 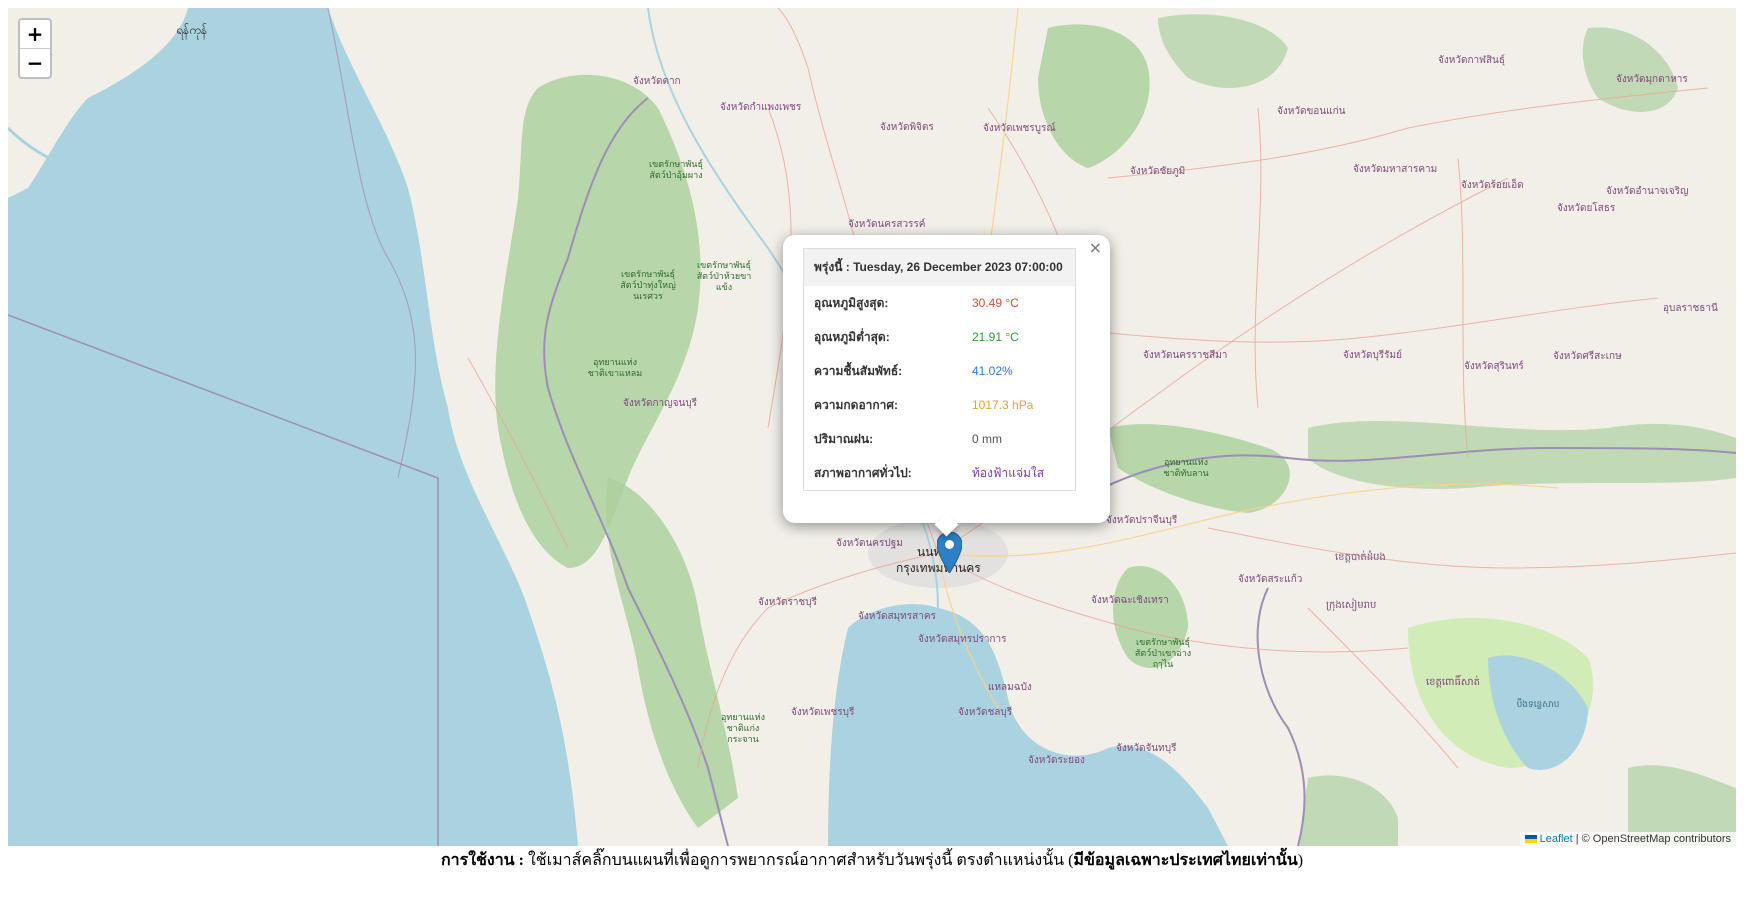 I want to click on weather-value: 30.49 °C, so click(x=995, y=303).